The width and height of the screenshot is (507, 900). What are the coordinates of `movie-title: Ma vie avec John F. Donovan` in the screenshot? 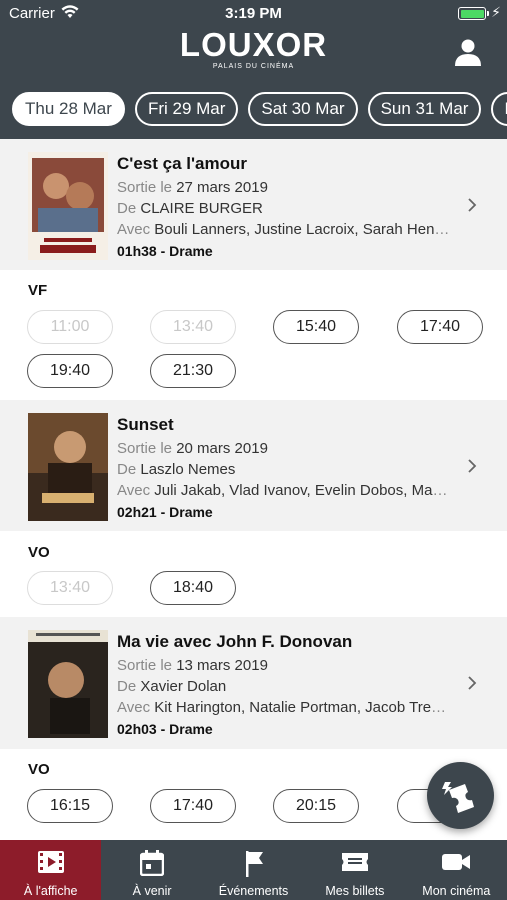 It's located at (235, 641).